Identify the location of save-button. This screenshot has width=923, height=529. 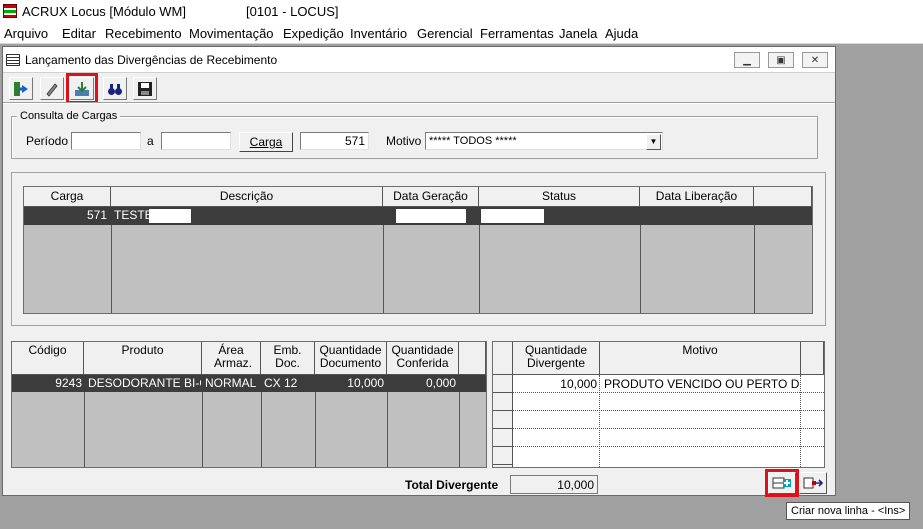
(145, 88).